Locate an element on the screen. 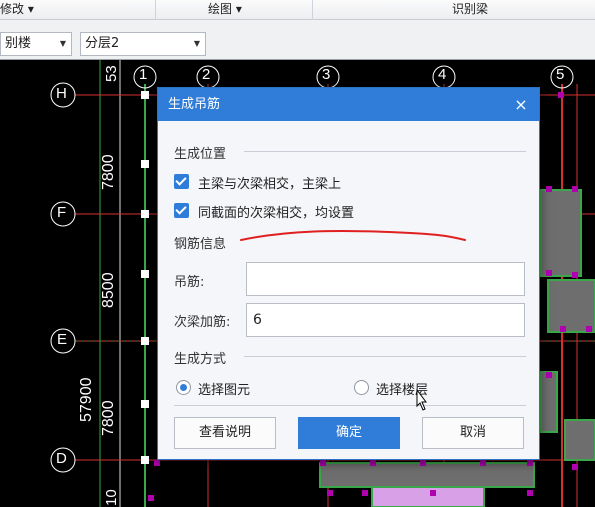 This screenshot has height=507, width=595. radio-select-element: 选择图元 is located at coordinates (236, 388).